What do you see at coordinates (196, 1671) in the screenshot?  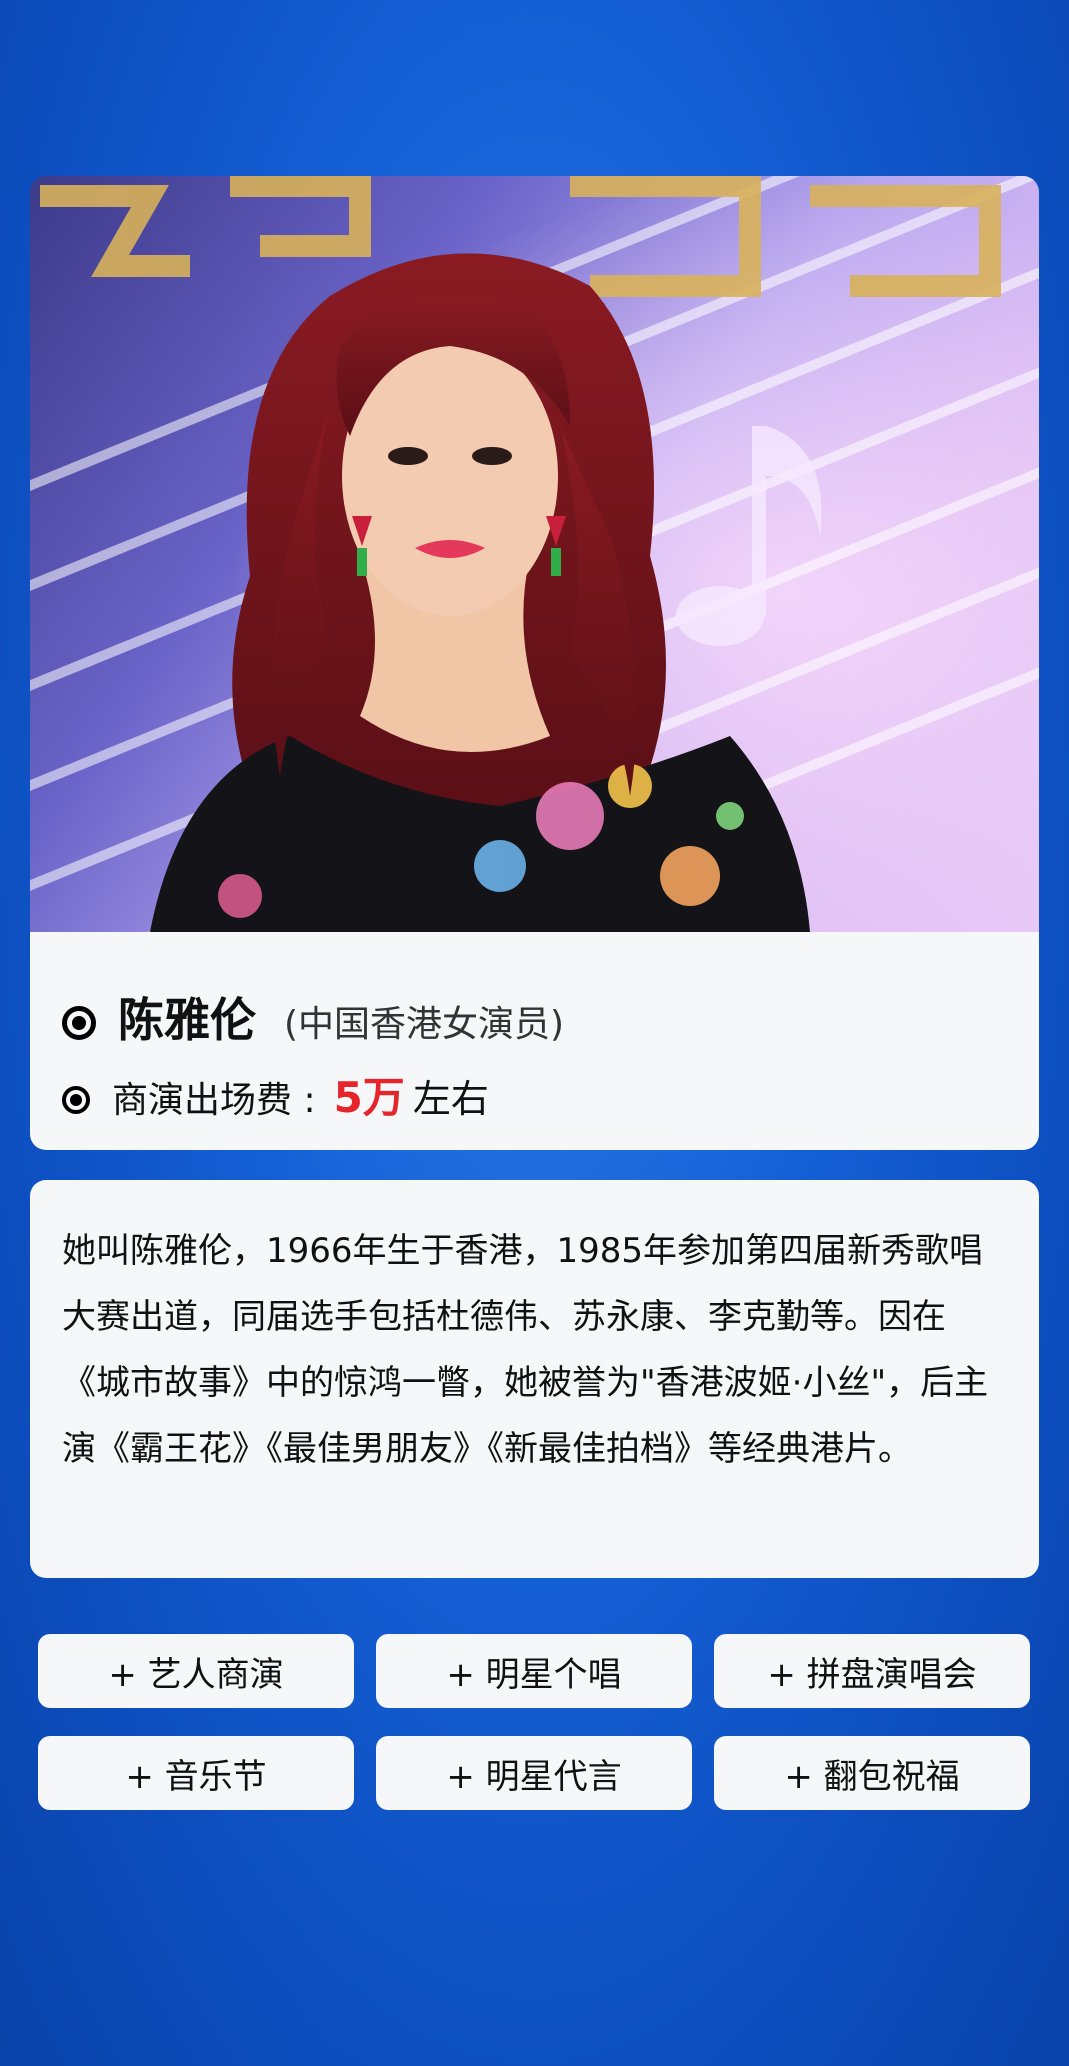 I see `tag-commercial-show: + 艺人商演` at bounding box center [196, 1671].